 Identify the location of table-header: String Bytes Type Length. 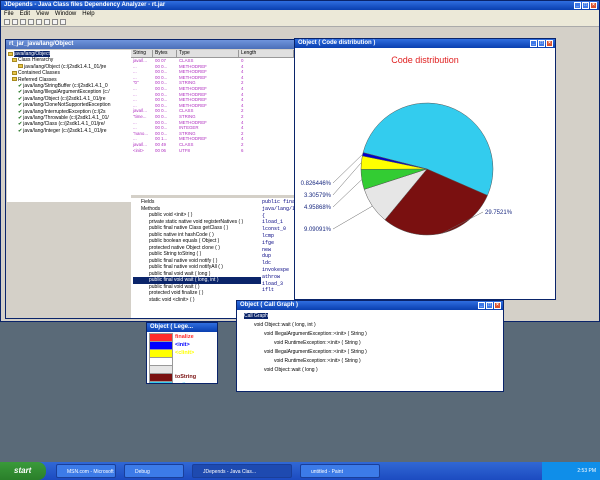
(212, 54).